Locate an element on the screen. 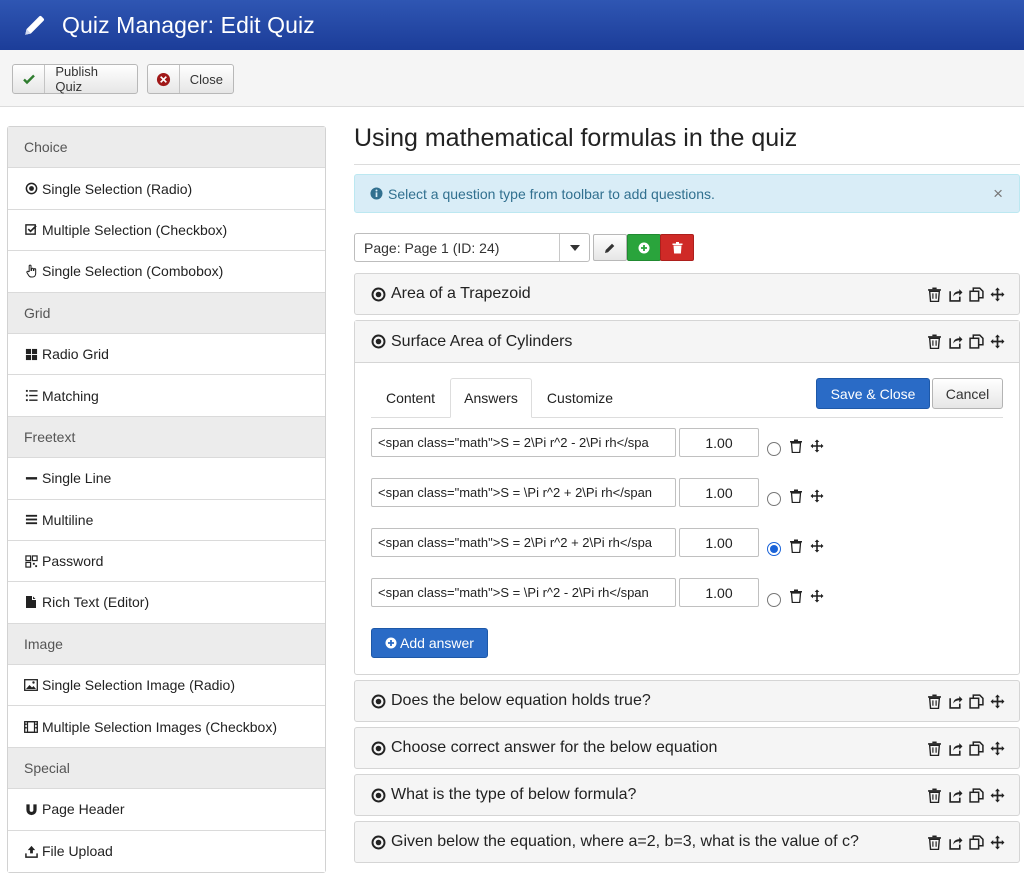  save-close-button: Save & Close is located at coordinates (873, 393).